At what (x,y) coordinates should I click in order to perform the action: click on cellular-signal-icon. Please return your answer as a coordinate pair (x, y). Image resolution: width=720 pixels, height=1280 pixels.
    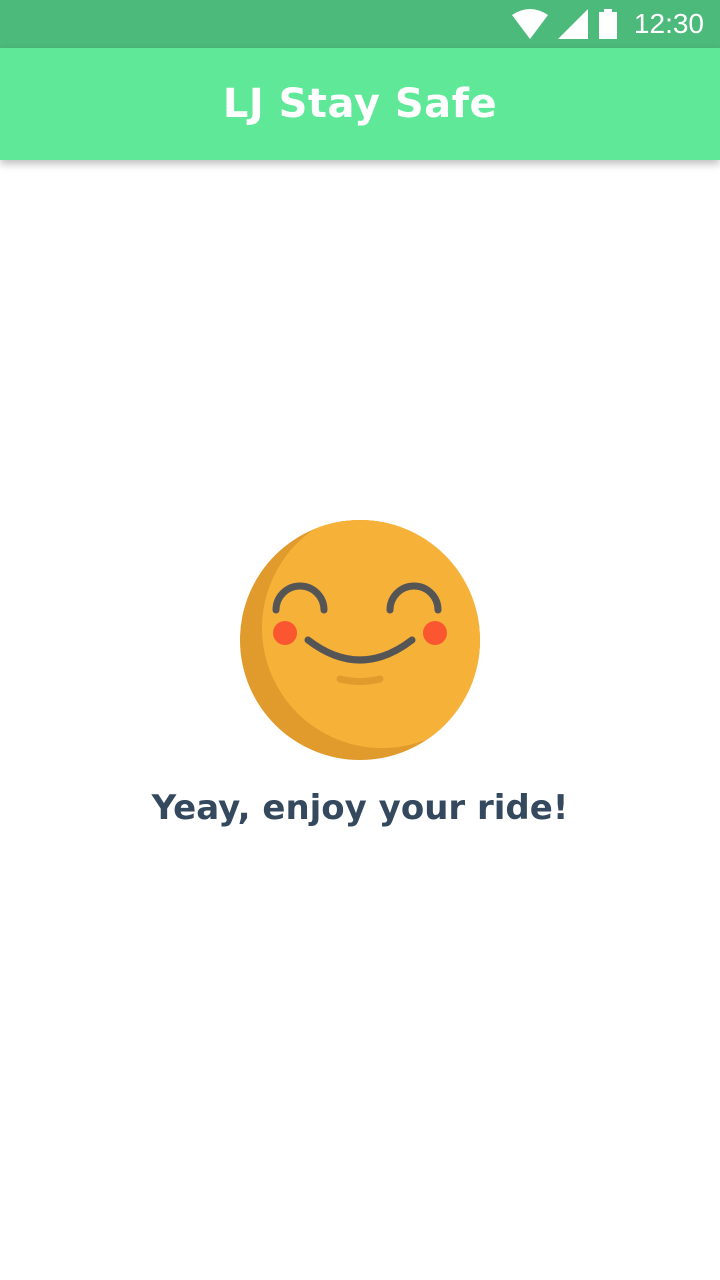
    Looking at the image, I should click on (572, 24).